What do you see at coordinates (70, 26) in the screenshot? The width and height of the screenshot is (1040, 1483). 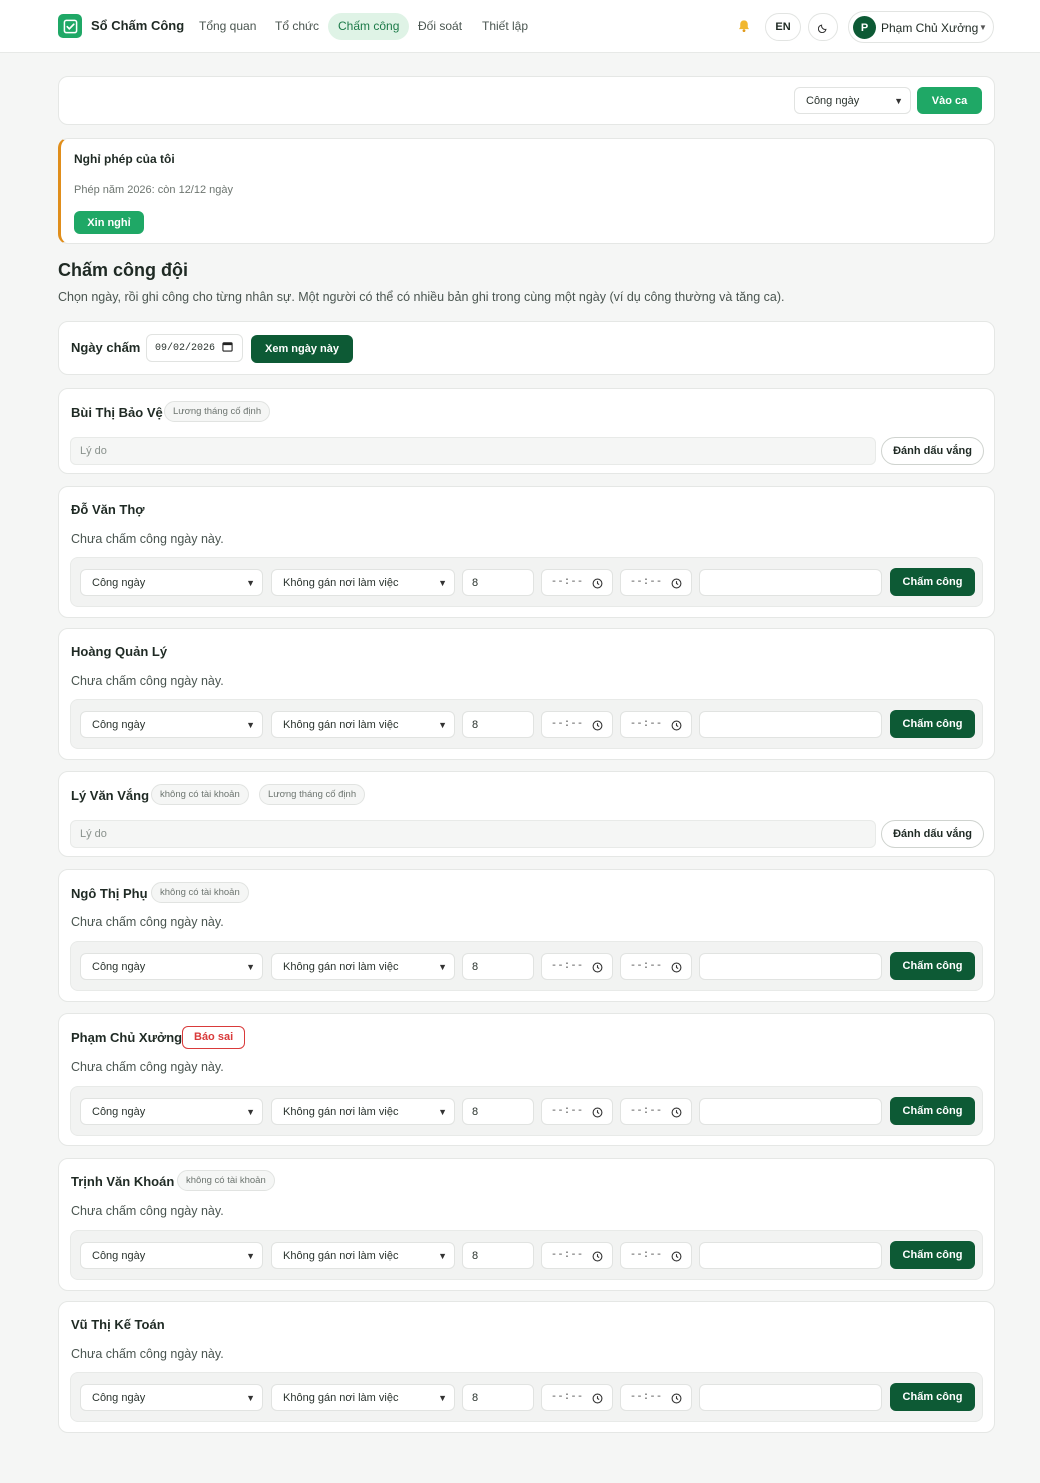 I see `brand-logo-icon` at bounding box center [70, 26].